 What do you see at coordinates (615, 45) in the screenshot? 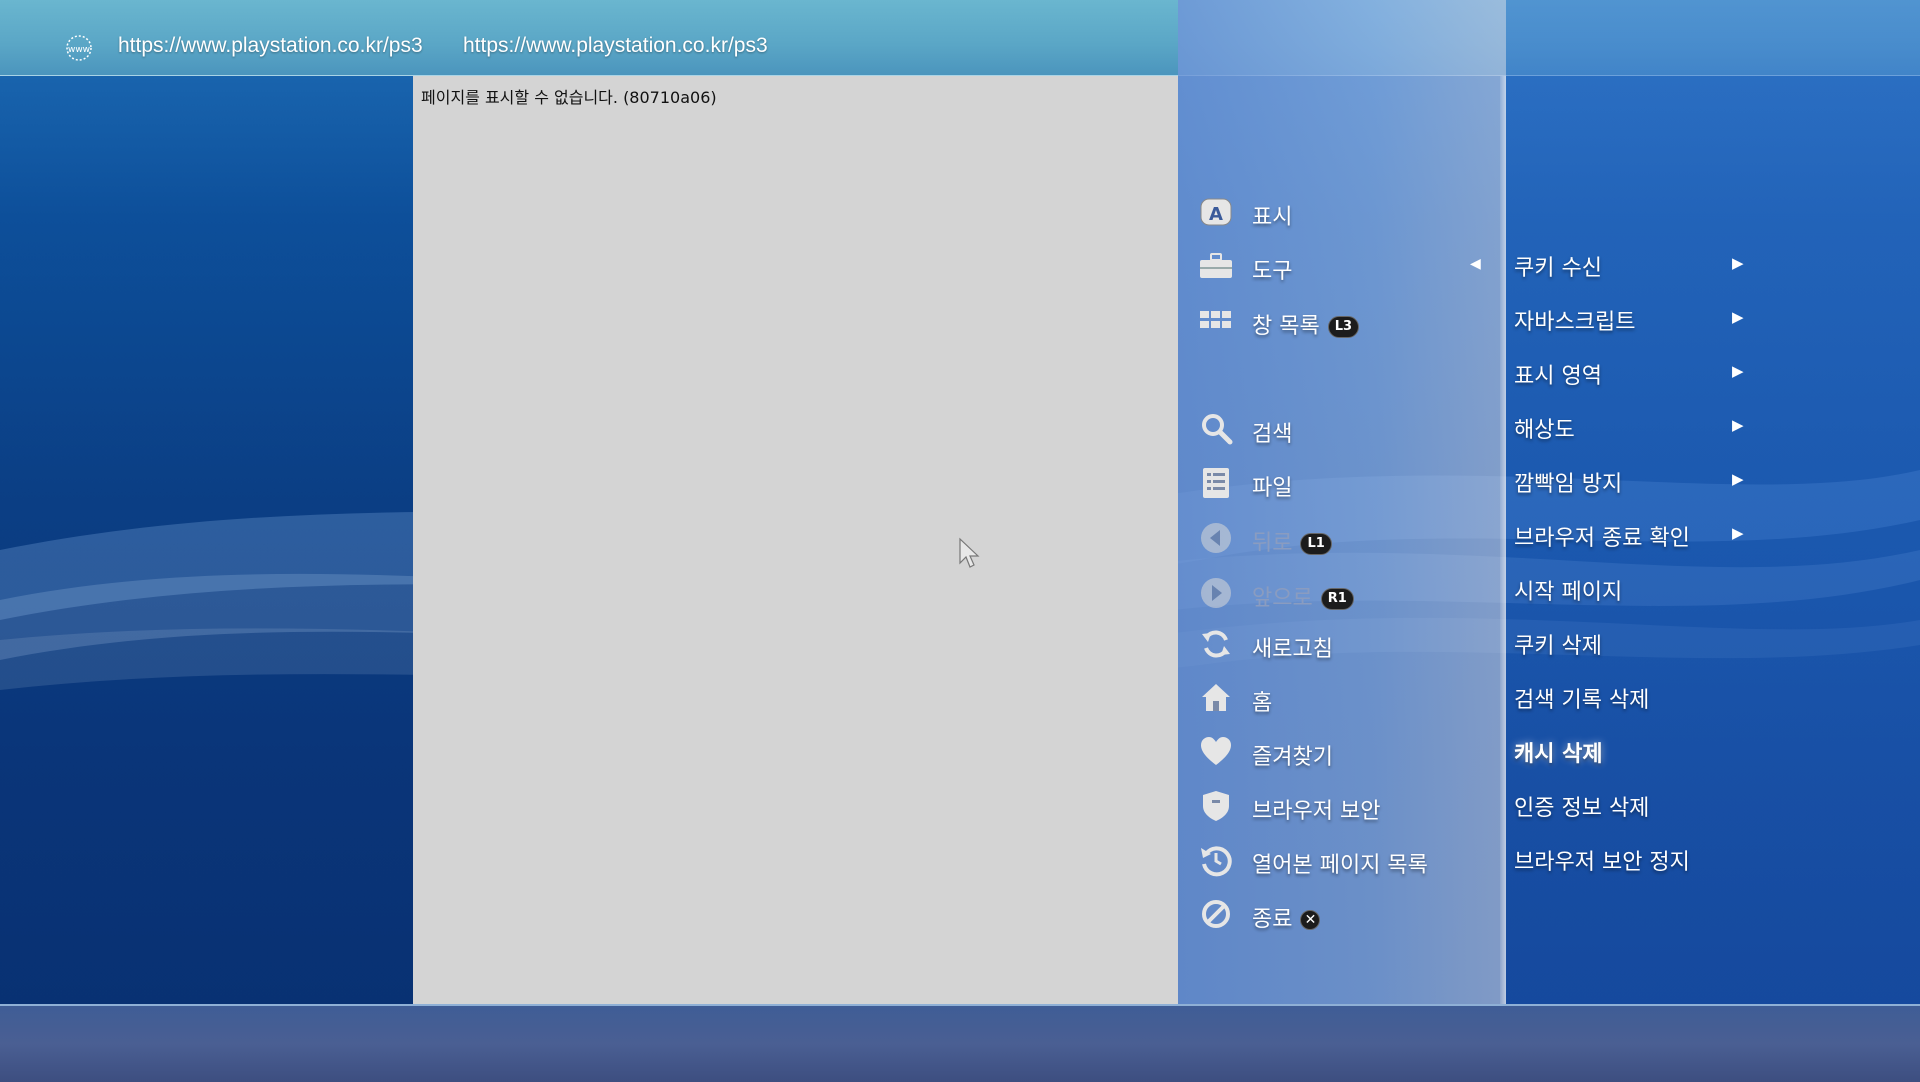
I see `page-url: https://www.playstation.co.kr/ps3` at bounding box center [615, 45].